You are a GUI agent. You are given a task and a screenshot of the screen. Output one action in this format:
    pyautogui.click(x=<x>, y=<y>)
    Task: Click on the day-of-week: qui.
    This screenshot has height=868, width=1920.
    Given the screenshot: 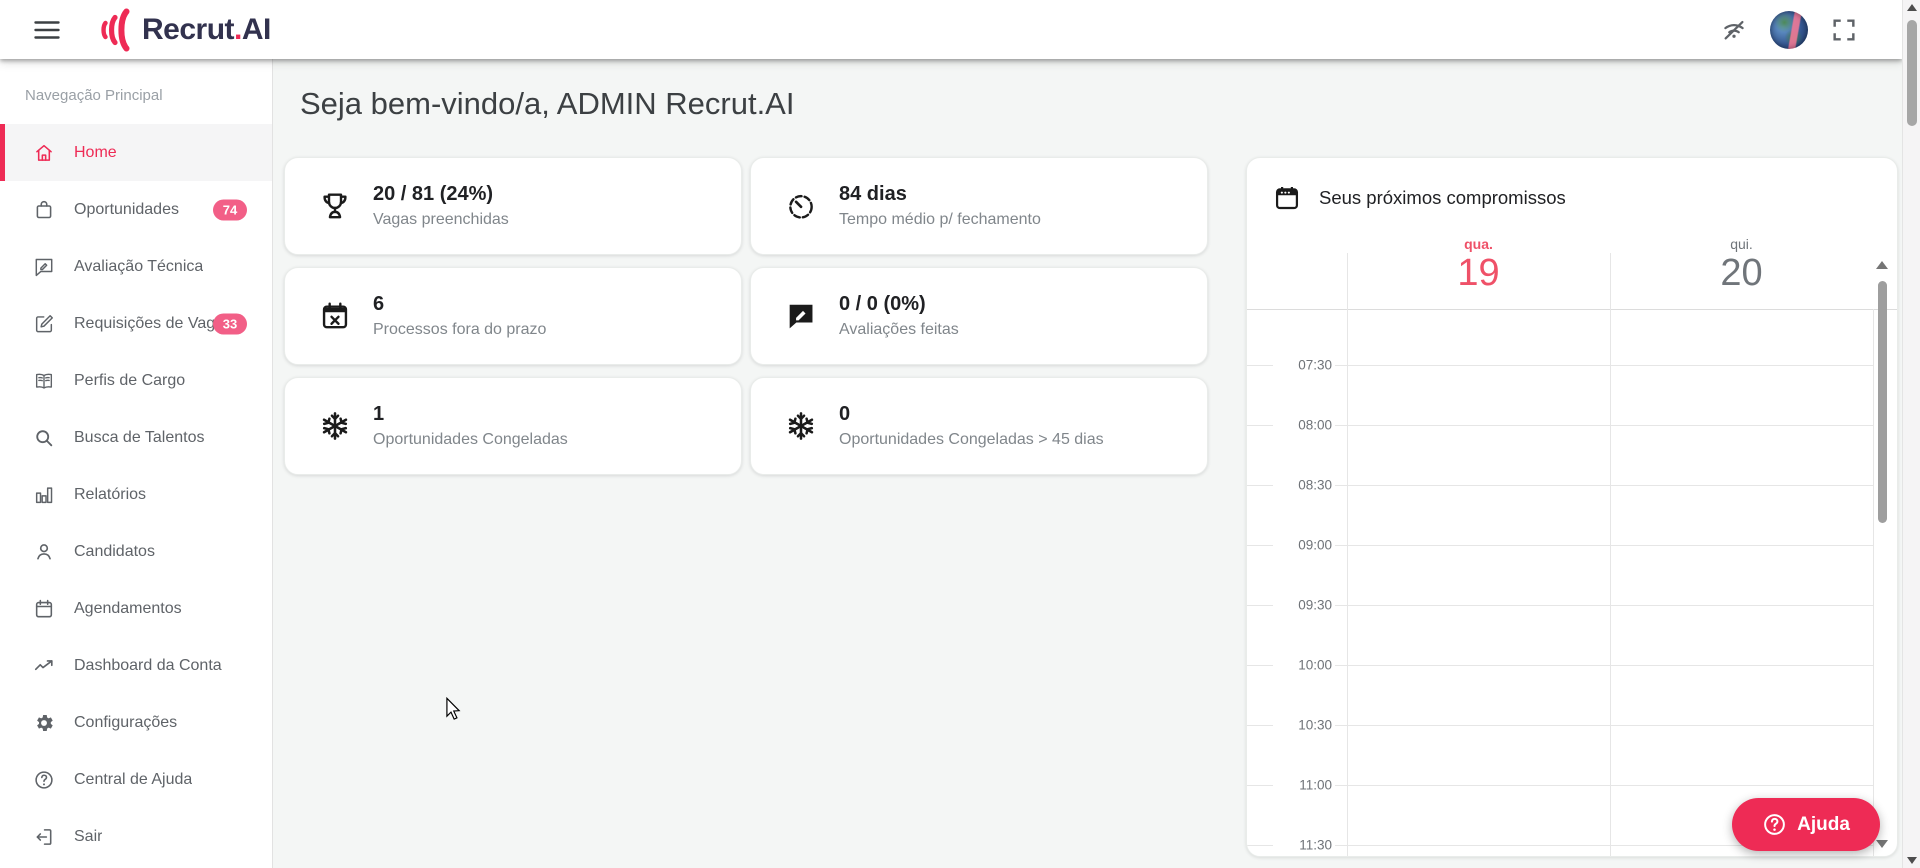 What is the action you would take?
    pyautogui.click(x=1741, y=244)
    